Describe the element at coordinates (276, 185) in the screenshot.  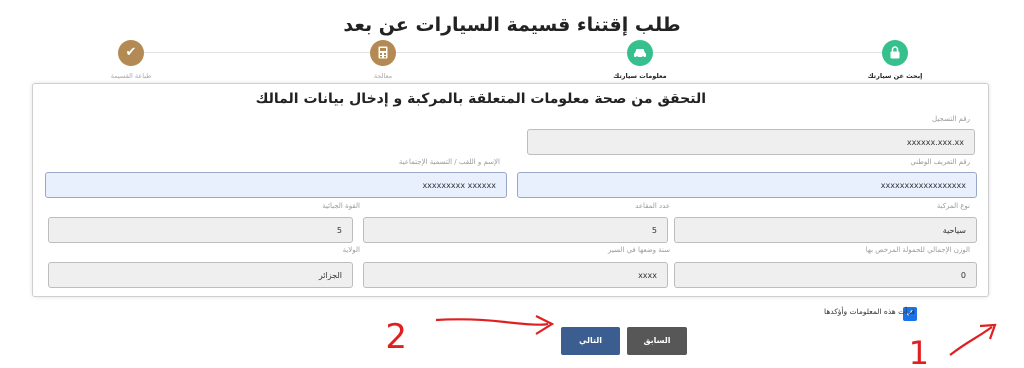
I see `owner-name-field: xxxxxxxxx xxxxxx` at that location.